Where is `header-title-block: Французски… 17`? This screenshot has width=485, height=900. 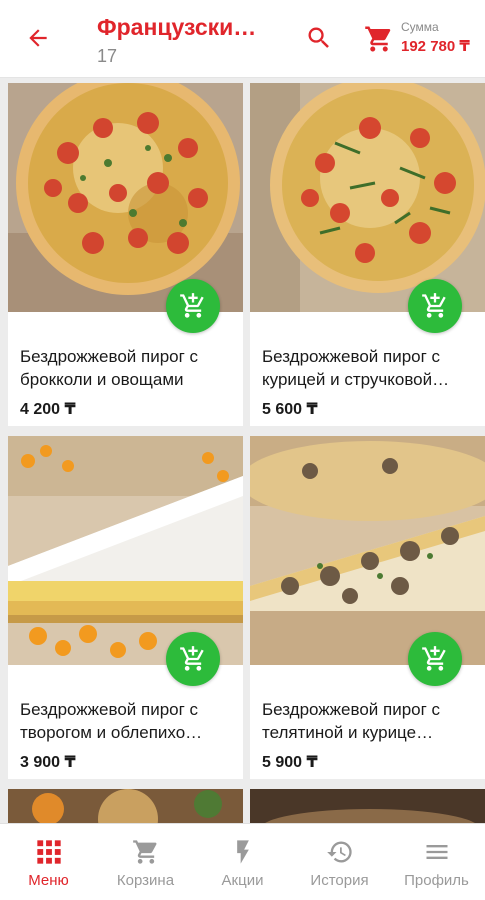 header-title-block: Французски… 17 is located at coordinates (192, 39).